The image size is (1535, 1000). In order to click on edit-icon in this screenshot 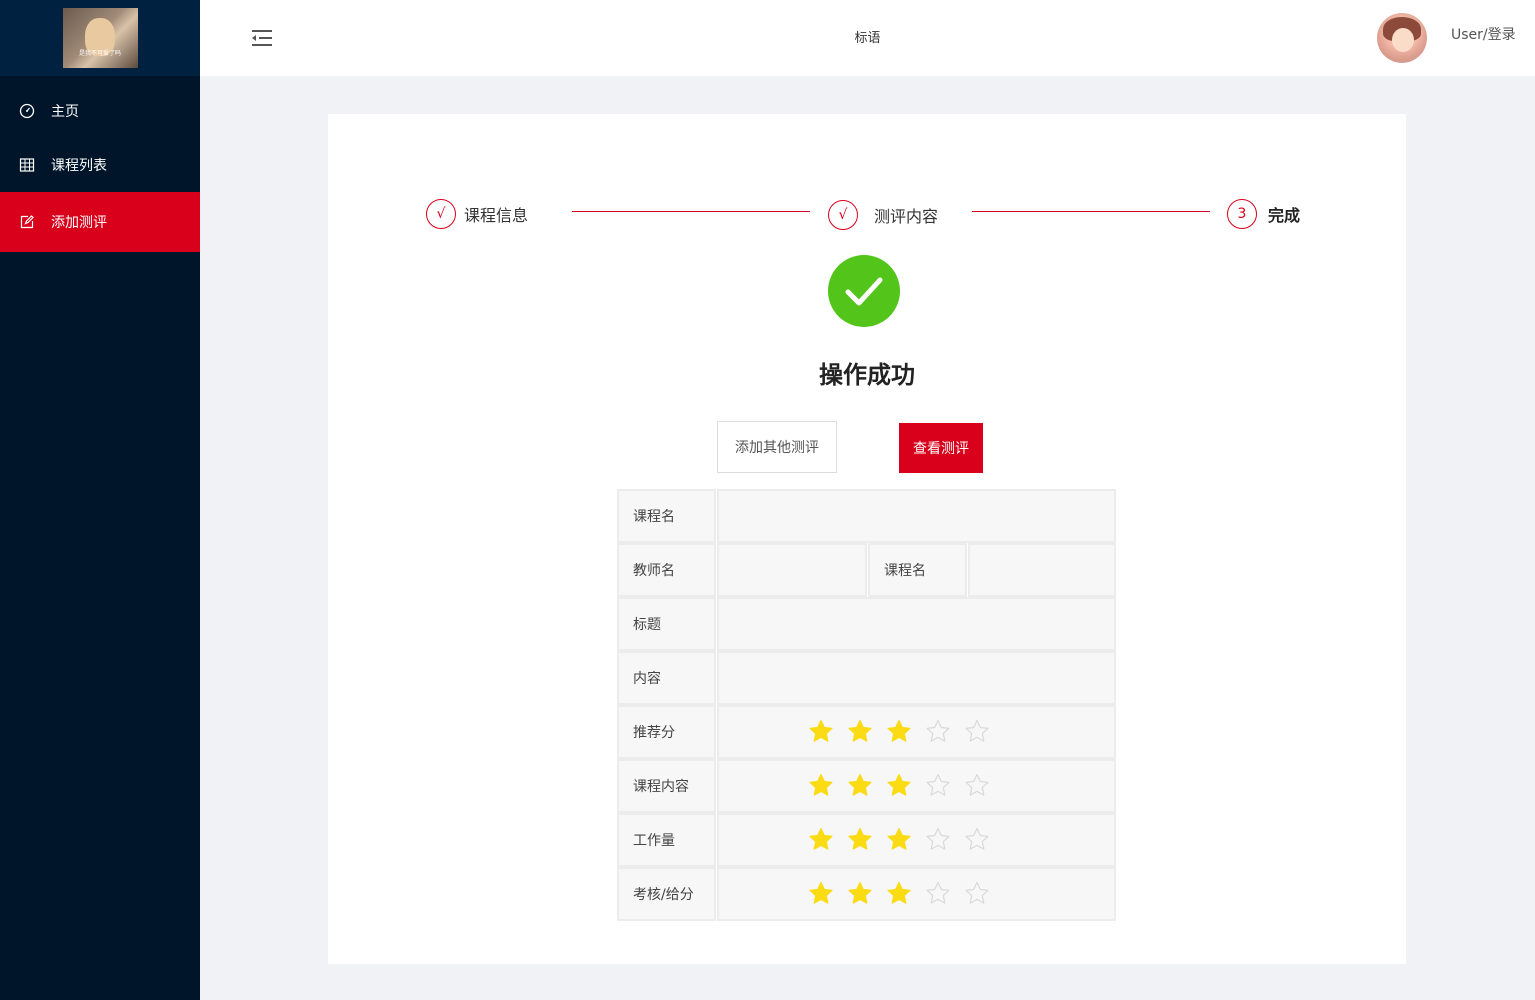, I will do `click(27, 222)`.